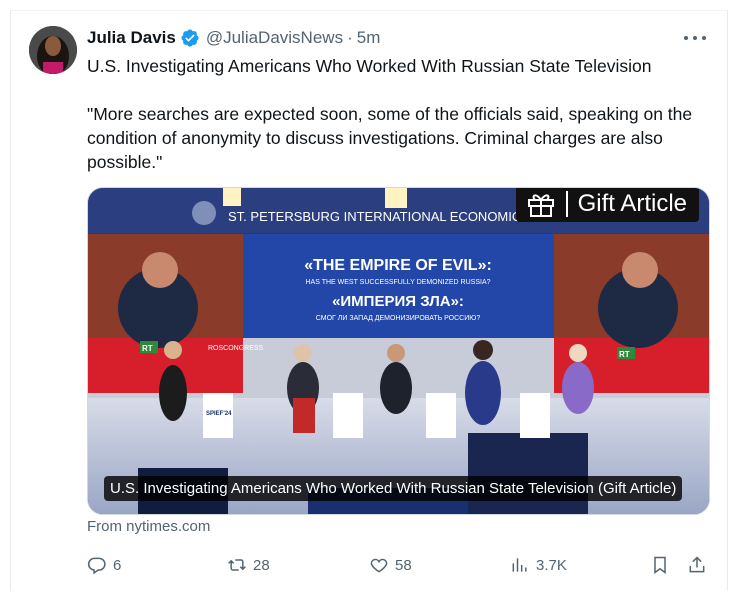 The height and width of the screenshot is (594, 736). I want to click on like-button: 58, so click(390, 565).